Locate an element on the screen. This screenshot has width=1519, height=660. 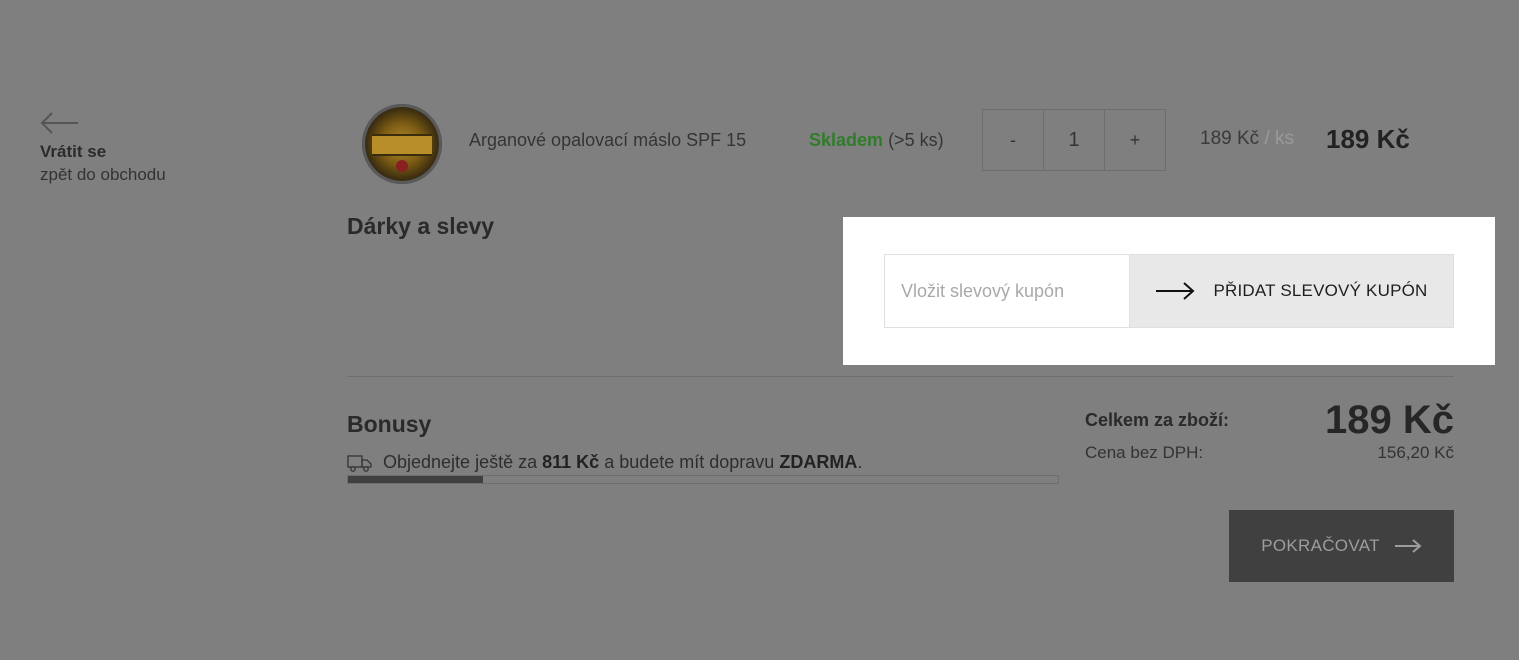
product-image is located at coordinates (402, 144).